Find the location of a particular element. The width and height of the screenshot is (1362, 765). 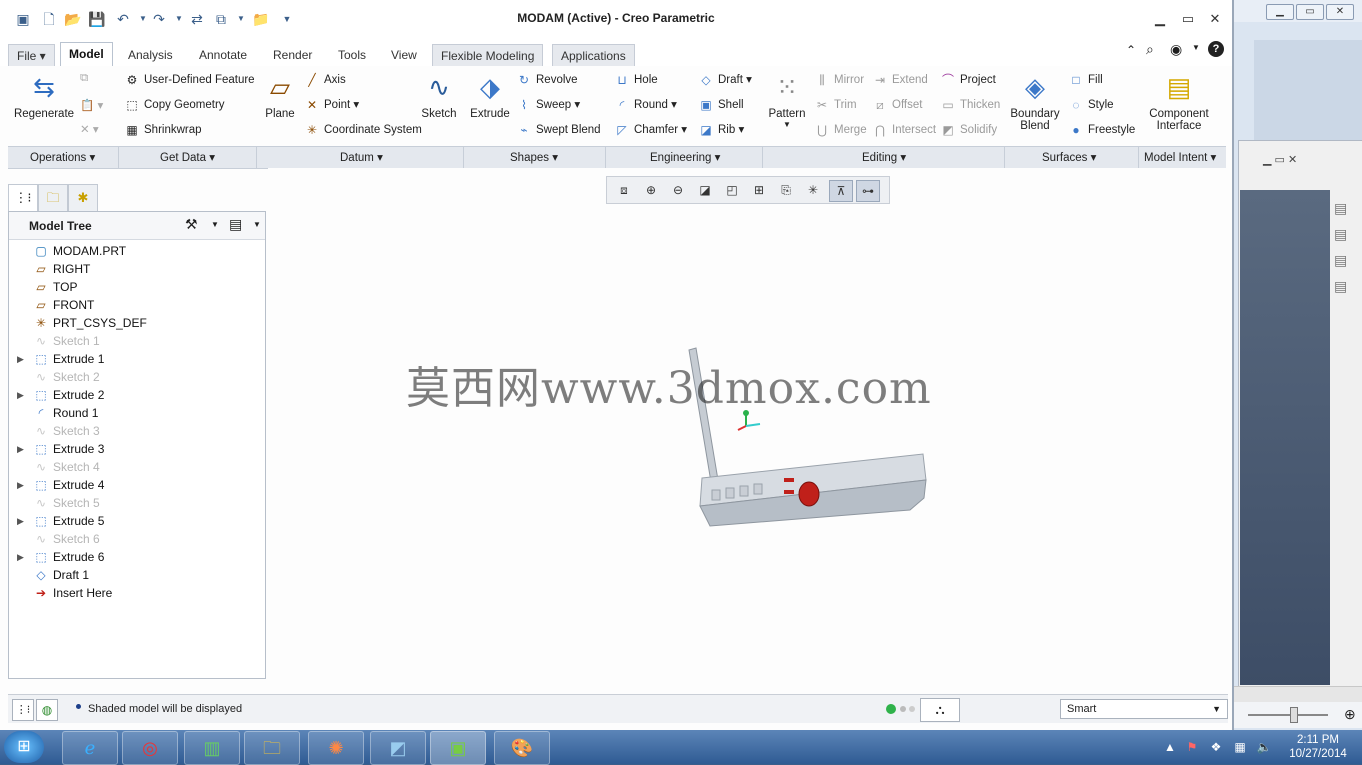

creo-app-icon: ◩ is located at coordinates (398, 748).